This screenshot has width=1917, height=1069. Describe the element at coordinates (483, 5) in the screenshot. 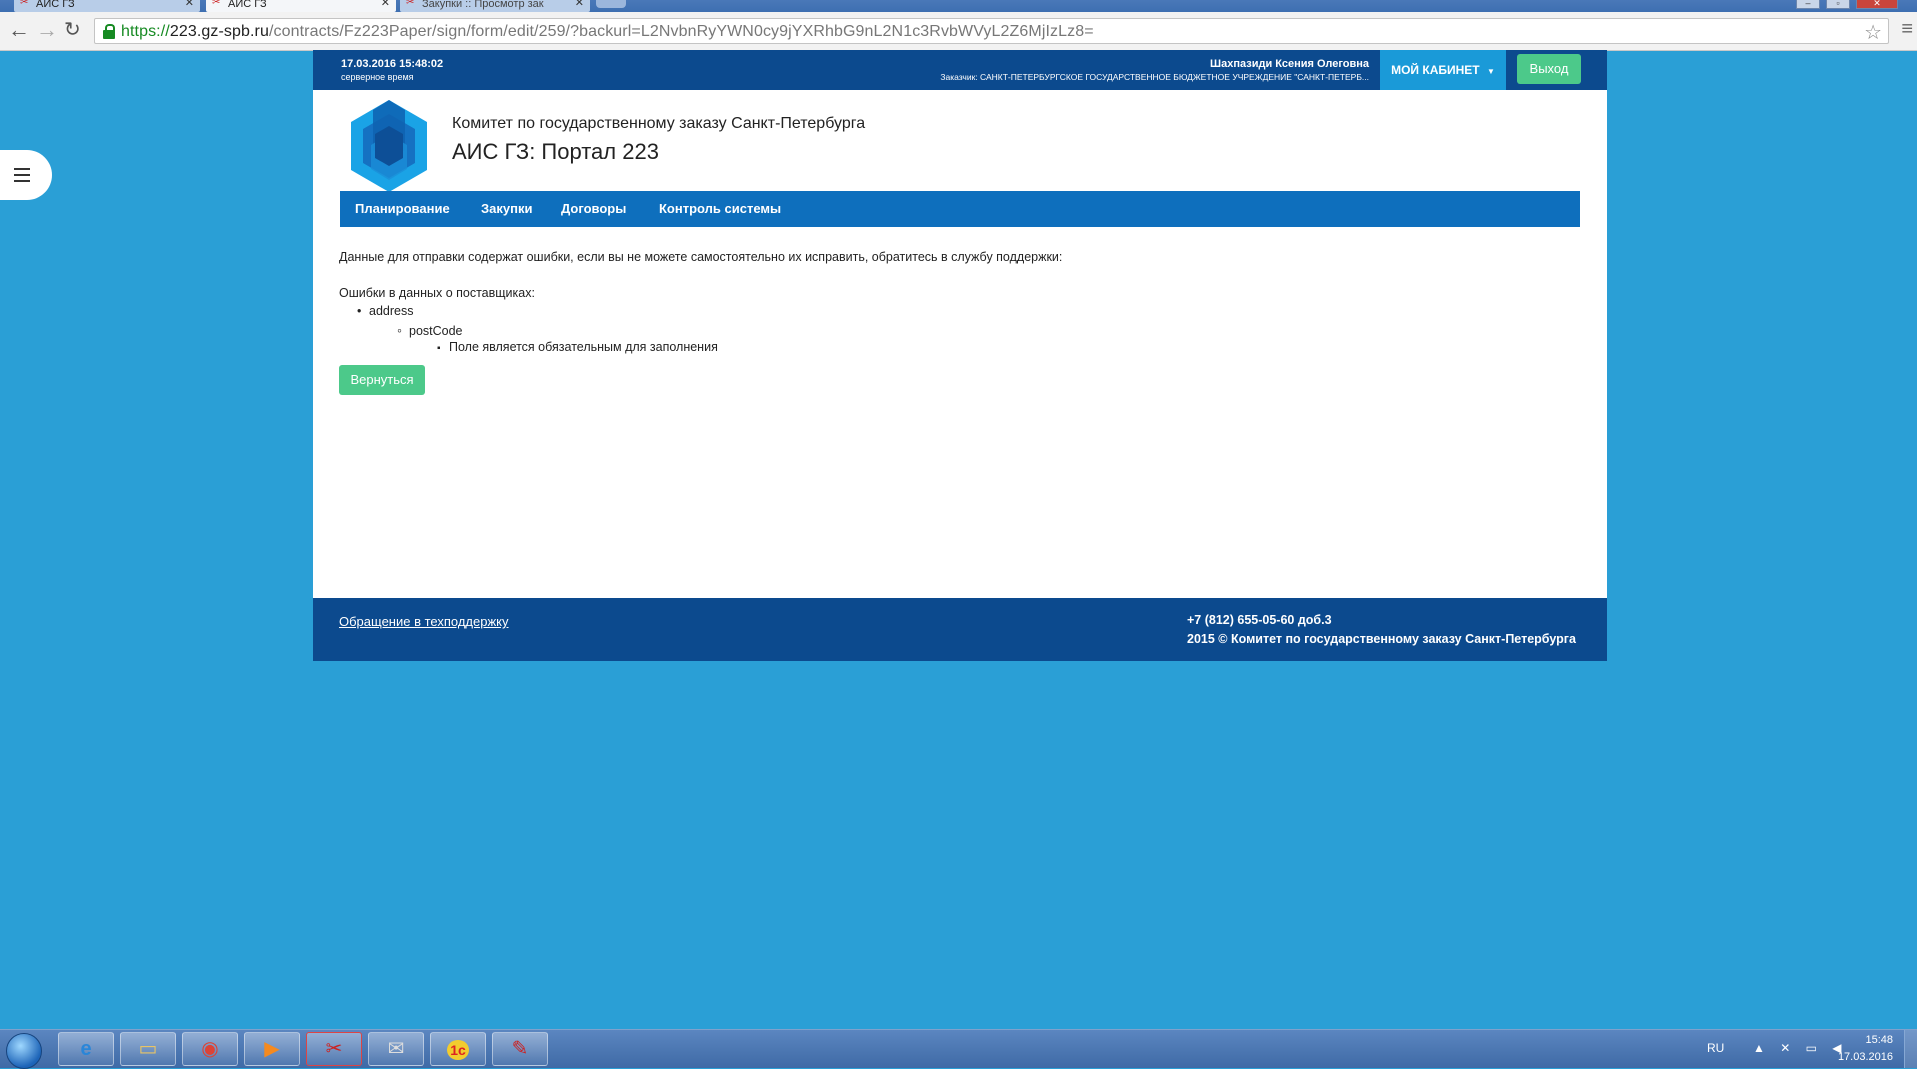

I see `browser-tab-label: Закупки :: Просмотр зак` at that location.